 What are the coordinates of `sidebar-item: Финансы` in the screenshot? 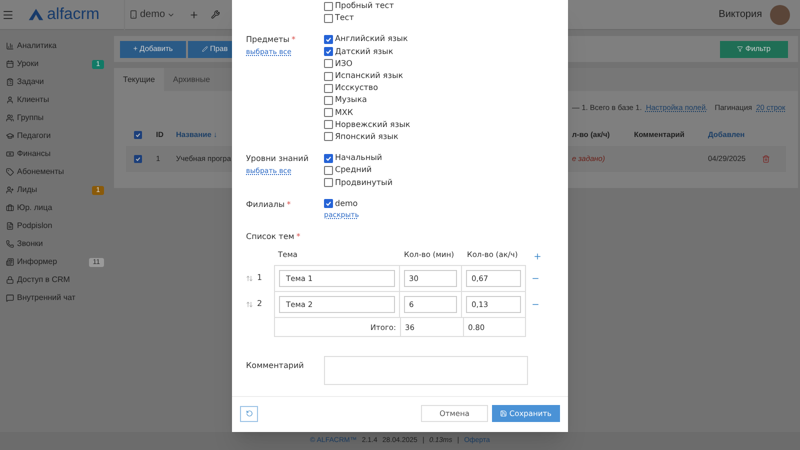 It's located at (56, 154).